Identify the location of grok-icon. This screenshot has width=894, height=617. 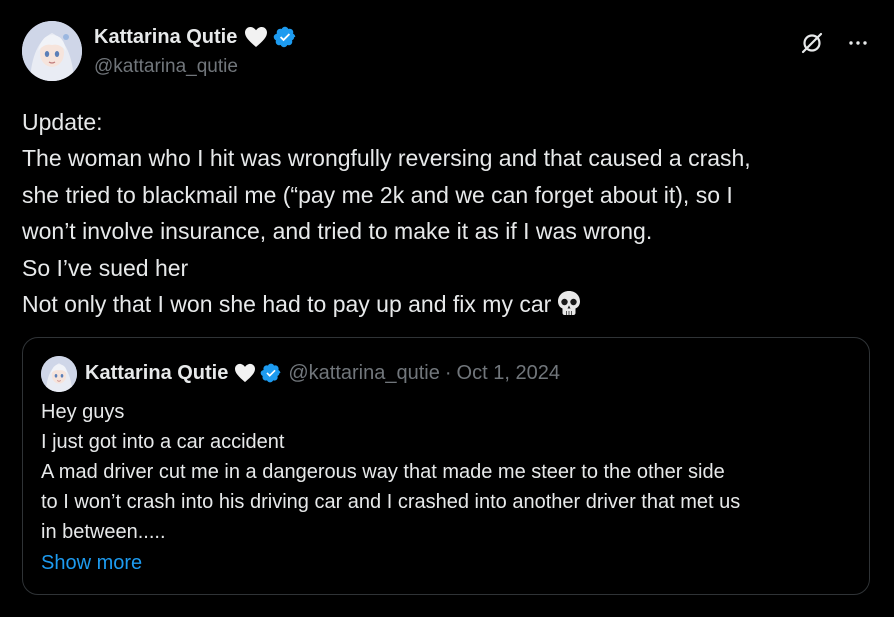
(812, 43).